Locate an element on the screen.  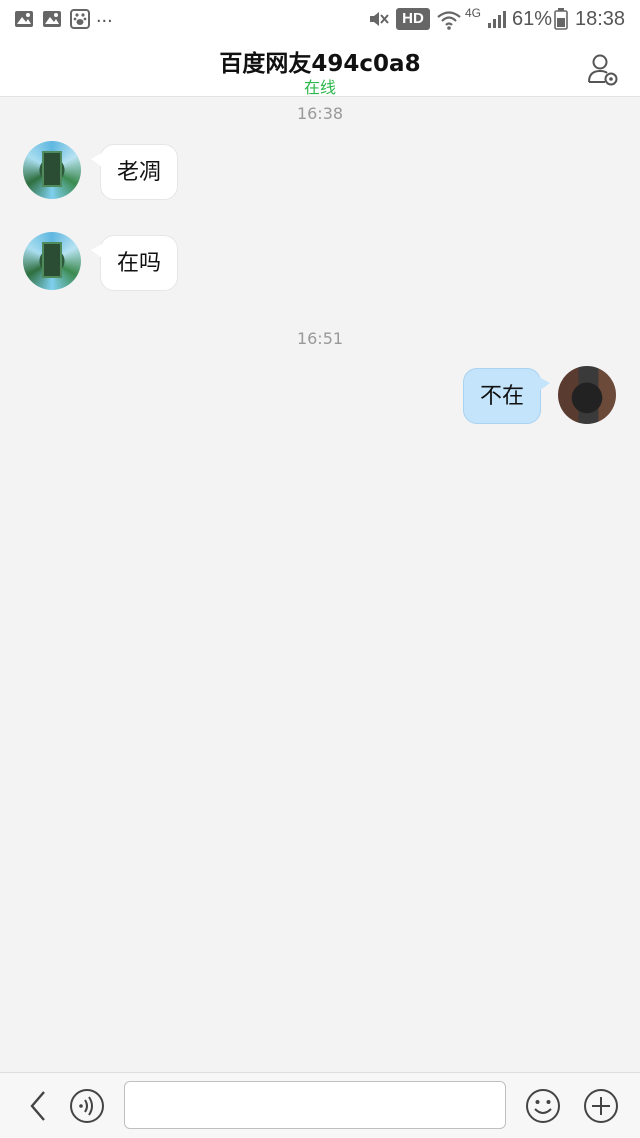
chat-header: 百度网友494c0a8 在线 is located at coordinates (320, 68).